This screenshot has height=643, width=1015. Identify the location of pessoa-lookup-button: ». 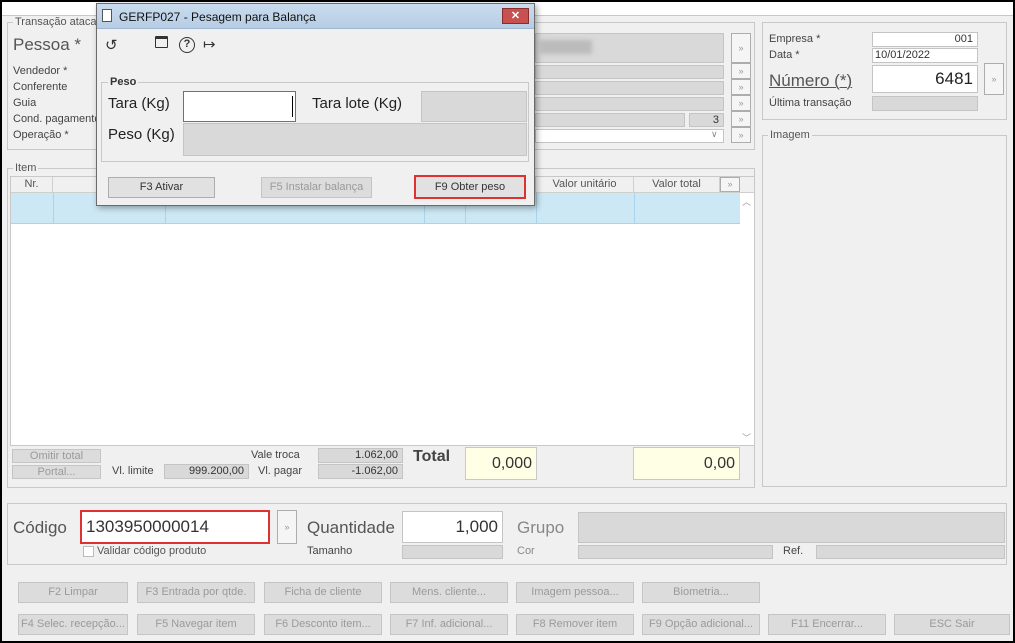
(741, 48).